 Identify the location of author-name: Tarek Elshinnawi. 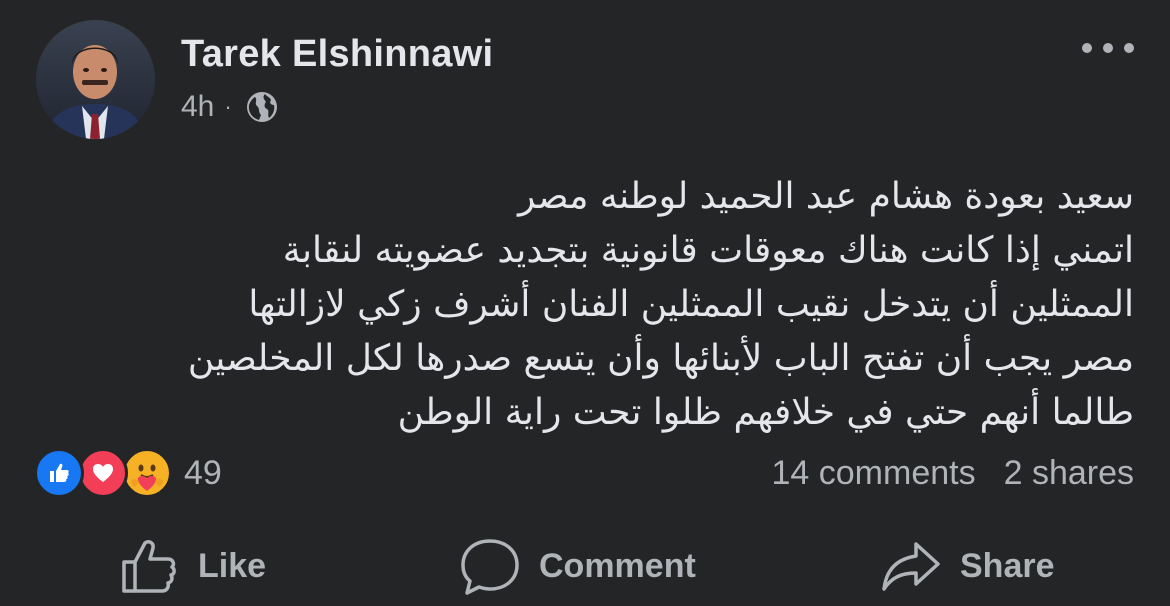
(337, 54).